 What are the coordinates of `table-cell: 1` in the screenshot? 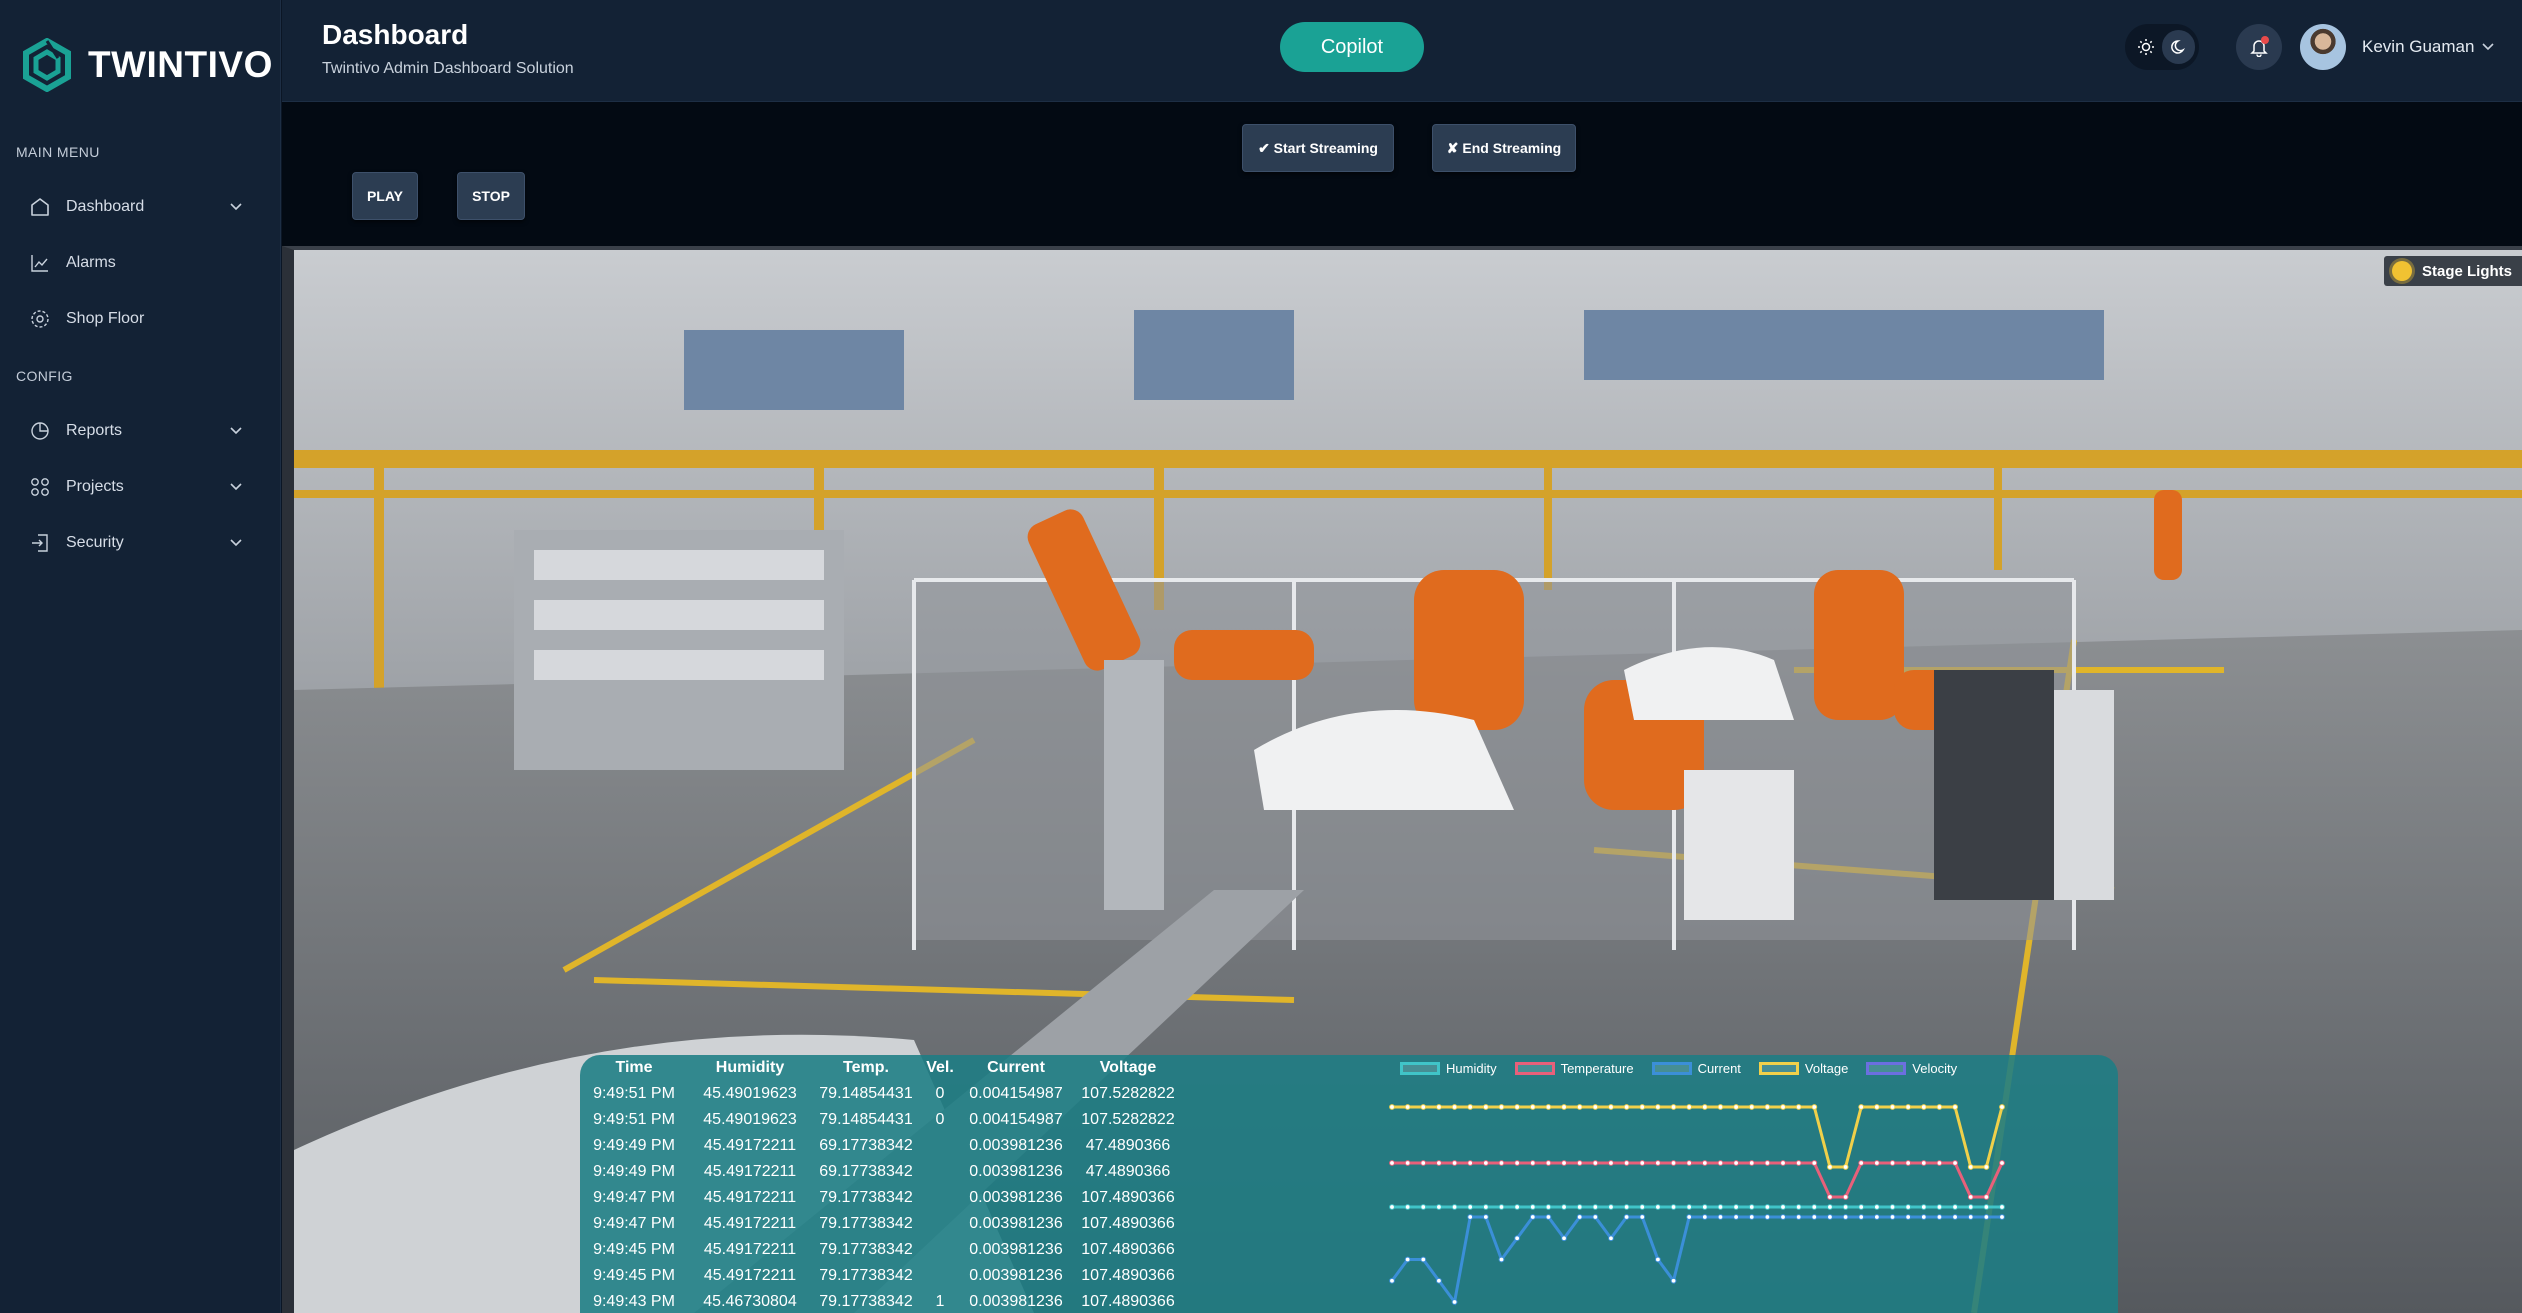 It's located at (940, 1301).